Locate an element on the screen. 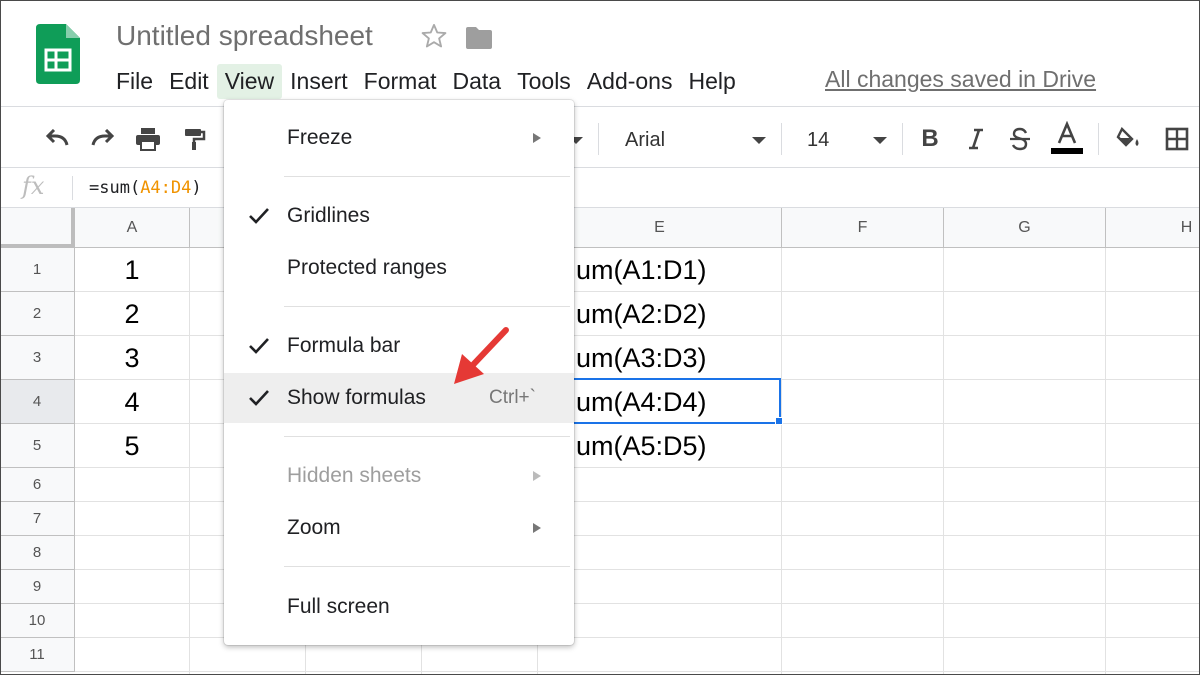 The image size is (1200, 675). cell-e3: um(A3:D3) is located at coordinates (641, 358).